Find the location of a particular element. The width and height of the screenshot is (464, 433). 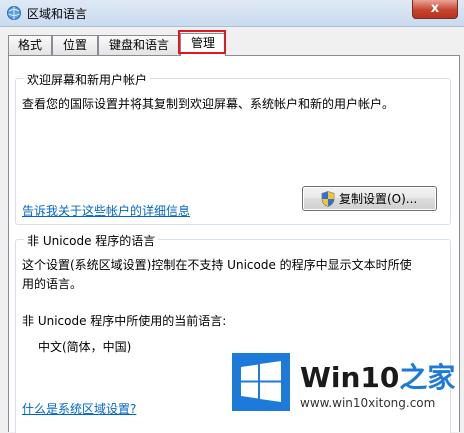

title-bar: 区域和语言 x is located at coordinates (232, 13).